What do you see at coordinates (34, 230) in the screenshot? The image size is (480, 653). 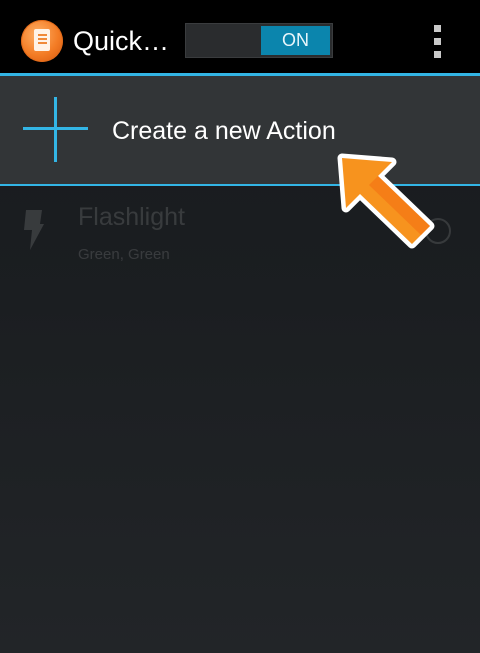 I see `flashlight-icon` at bounding box center [34, 230].